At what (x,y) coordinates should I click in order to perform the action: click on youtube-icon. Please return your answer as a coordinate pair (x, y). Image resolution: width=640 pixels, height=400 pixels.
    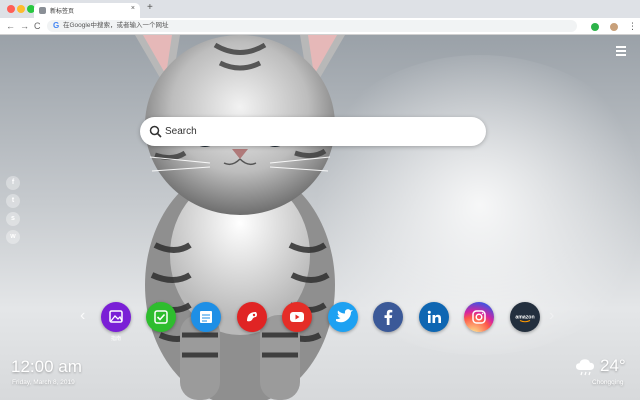
    Looking at the image, I should click on (297, 317).